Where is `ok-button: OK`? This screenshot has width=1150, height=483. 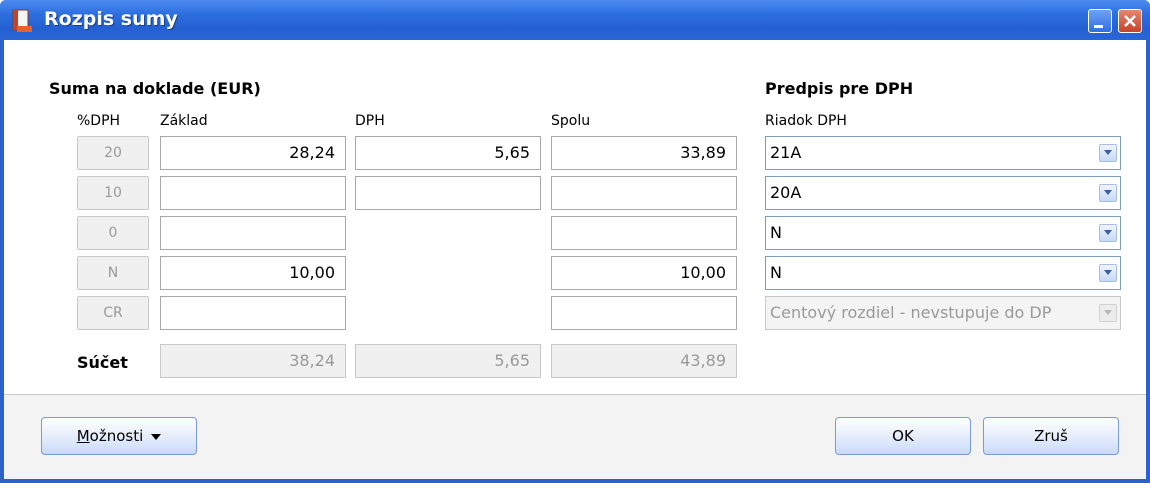 ok-button: OK is located at coordinates (903, 436).